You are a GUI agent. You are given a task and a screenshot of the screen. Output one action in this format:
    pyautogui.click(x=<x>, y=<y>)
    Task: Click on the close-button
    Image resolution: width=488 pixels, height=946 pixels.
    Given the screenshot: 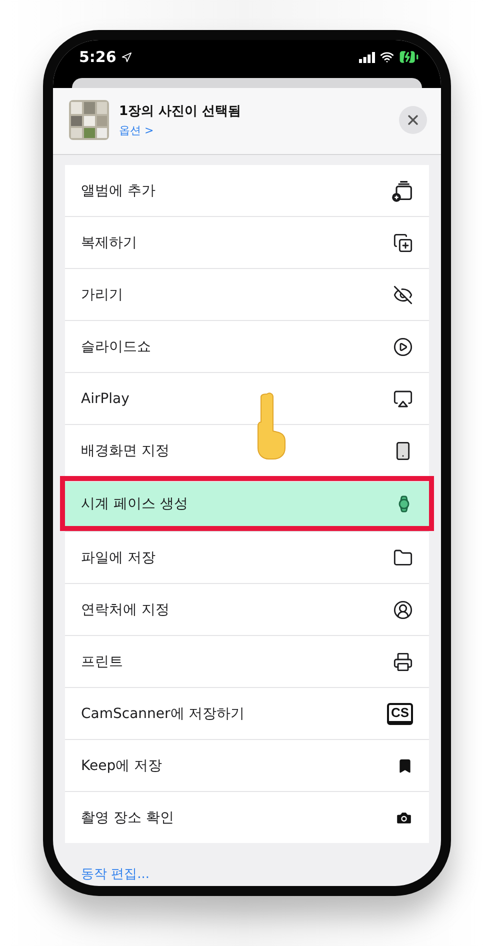 What is the action you would take?
    pyautogui.click(x=413, y=120)
    